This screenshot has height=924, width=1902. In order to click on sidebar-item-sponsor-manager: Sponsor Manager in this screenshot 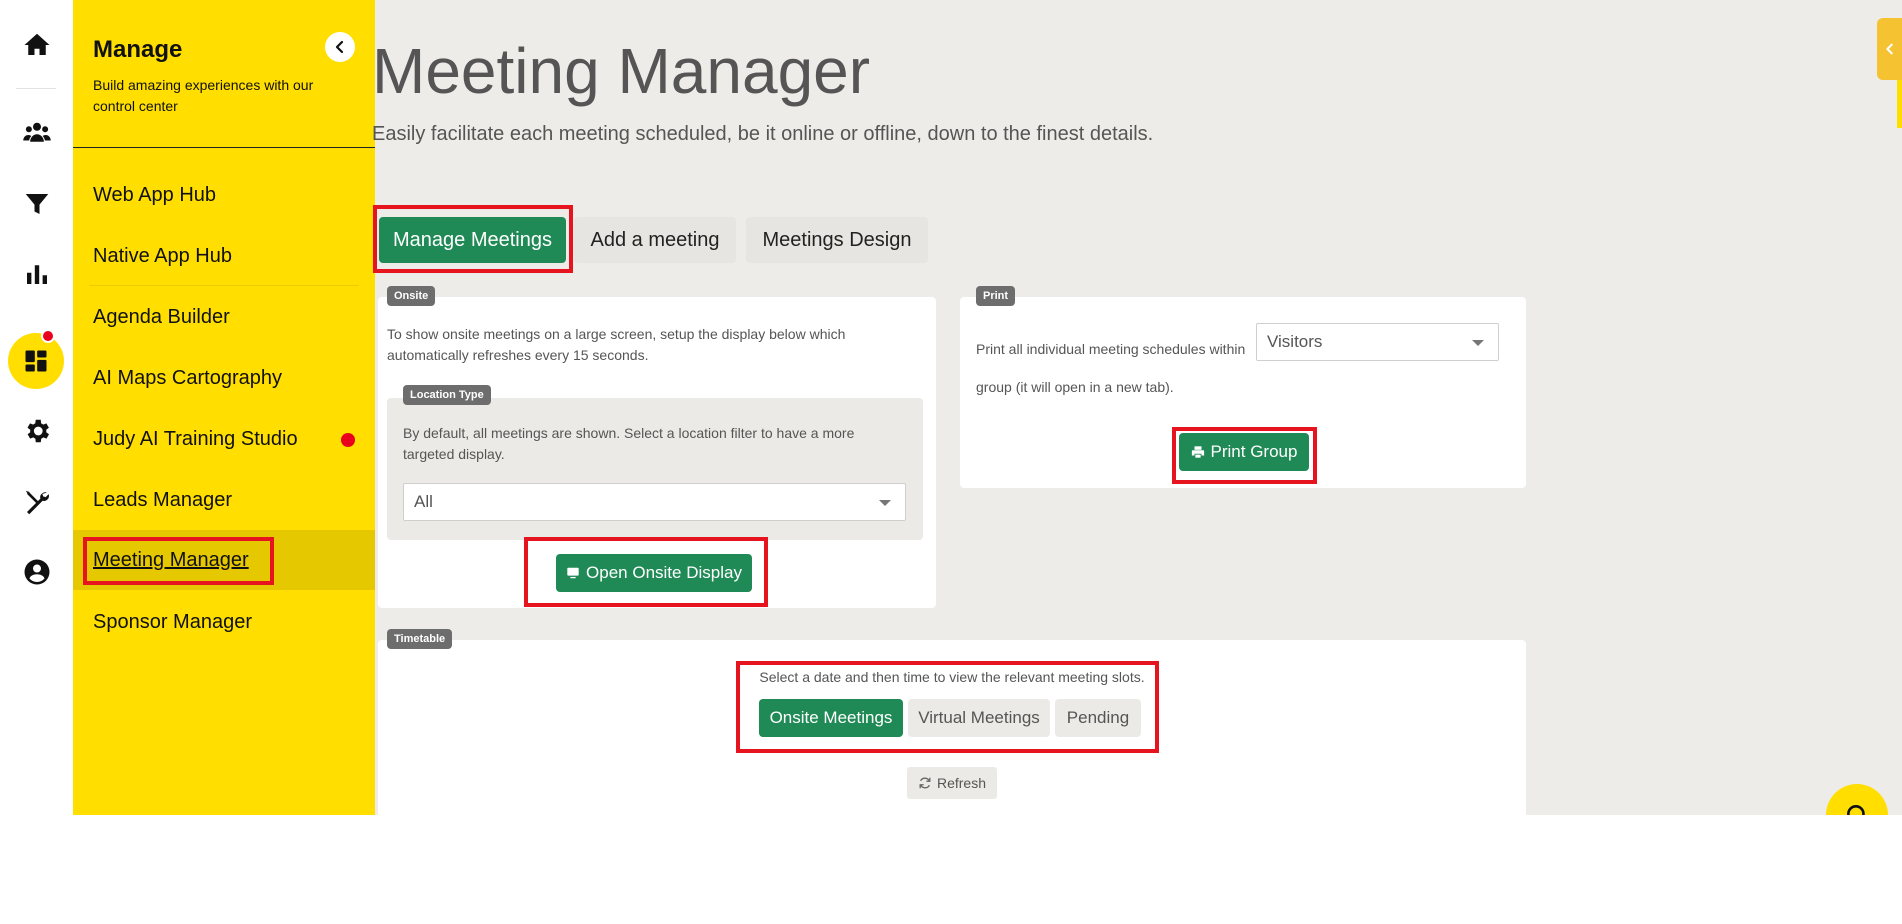, I will do `click(224, 622)`.